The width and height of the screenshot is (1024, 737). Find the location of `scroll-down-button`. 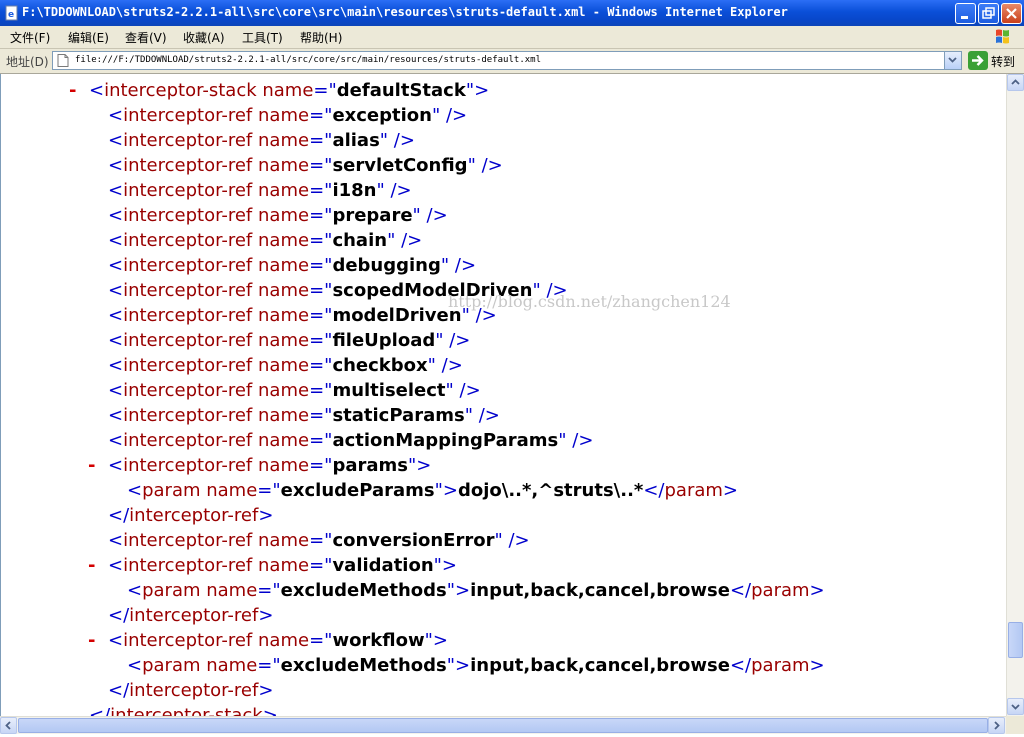

scroll-down-button is located at coordinates (1015, 706).